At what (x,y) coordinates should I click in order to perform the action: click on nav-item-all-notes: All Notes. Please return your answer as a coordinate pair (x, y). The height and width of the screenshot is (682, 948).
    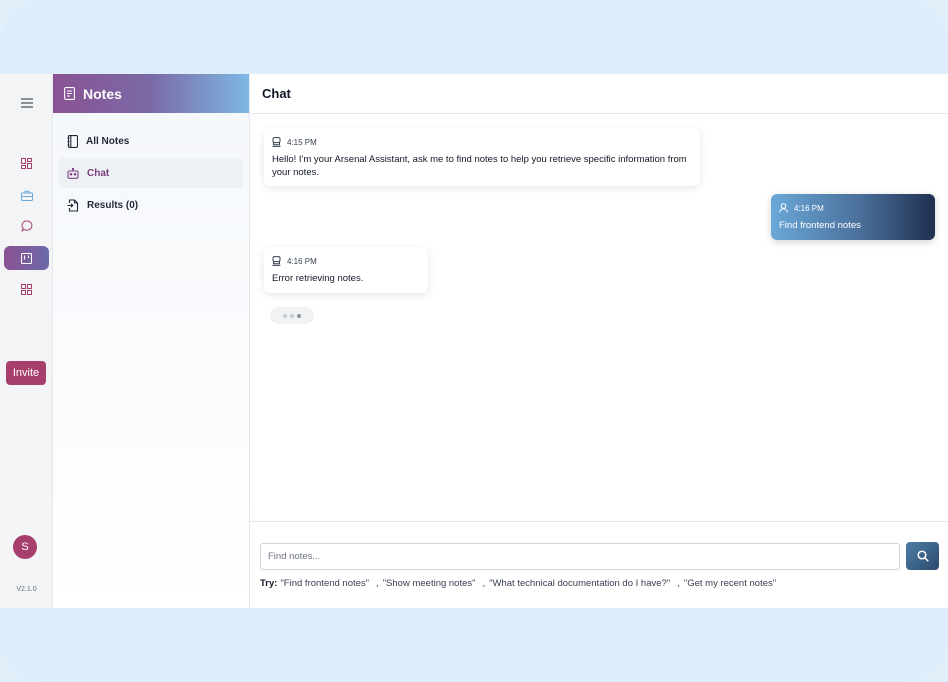
    Looking at the image, I should click on (151, 141).